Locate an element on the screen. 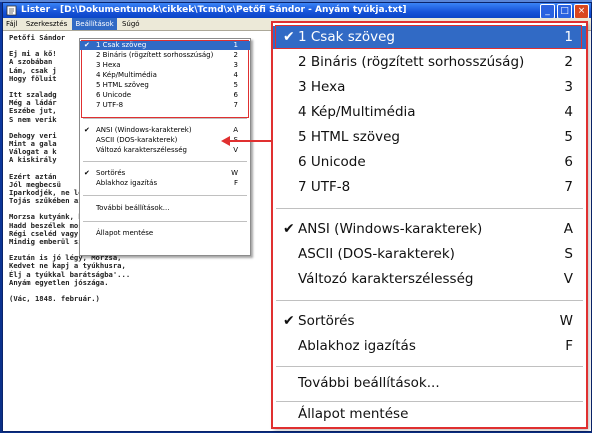  dd-item-utf8: 7 UTF-8 7 is located at coordinates (165, 105).